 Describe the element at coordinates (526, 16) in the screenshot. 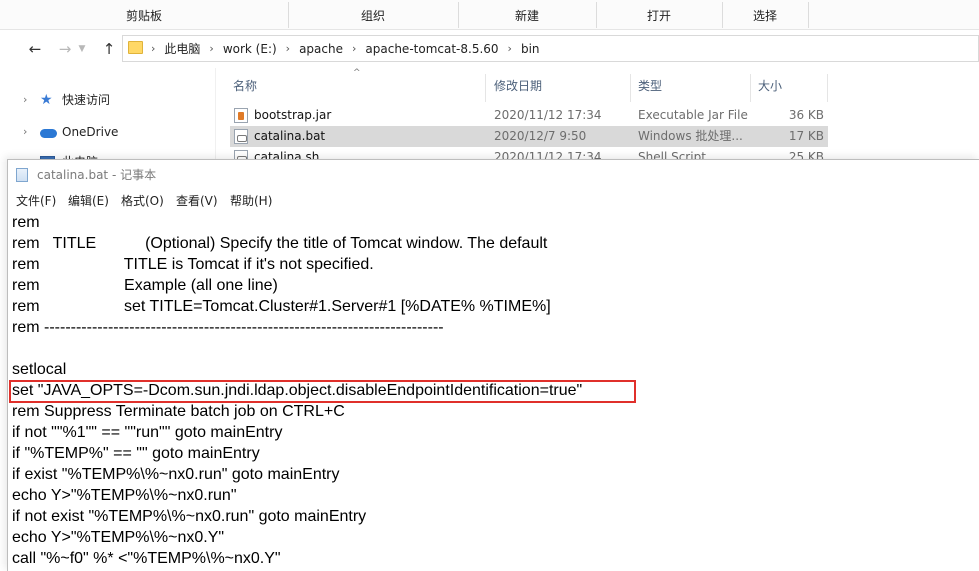

I see `ribbon-group-new: 新建` at that location.